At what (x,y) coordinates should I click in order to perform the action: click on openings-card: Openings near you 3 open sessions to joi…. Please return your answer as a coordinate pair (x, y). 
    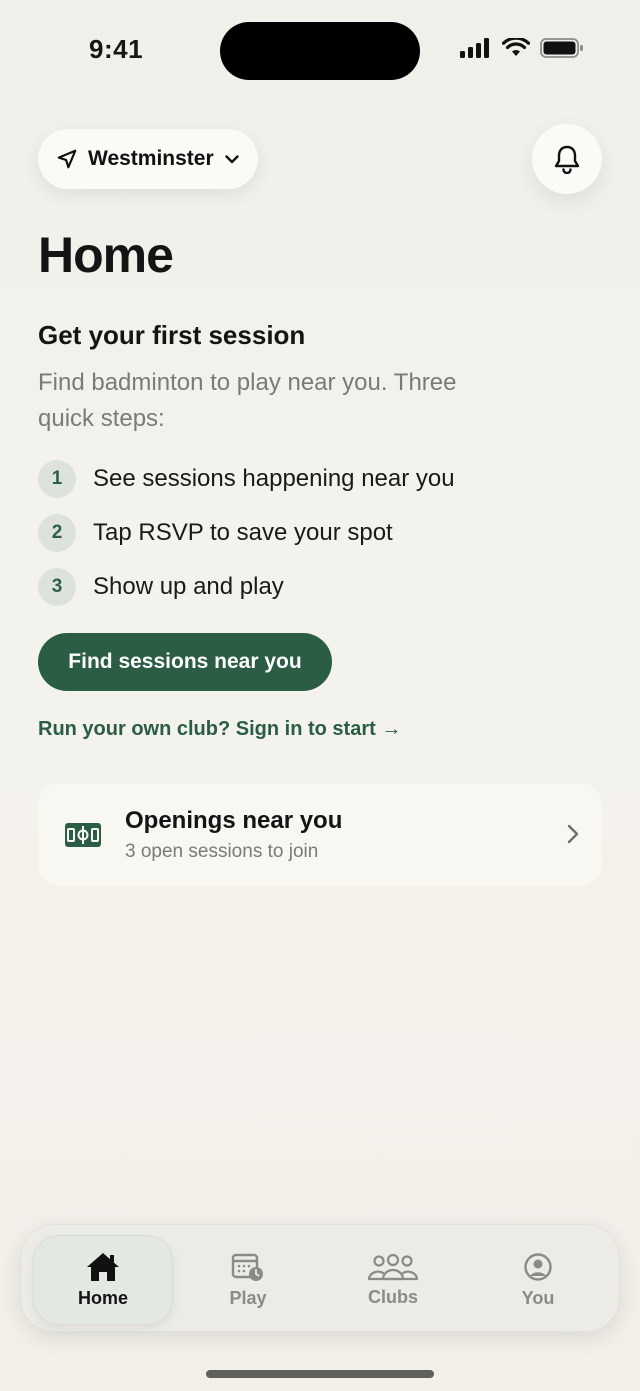
    Looking at the image, I should click on (320, 834).